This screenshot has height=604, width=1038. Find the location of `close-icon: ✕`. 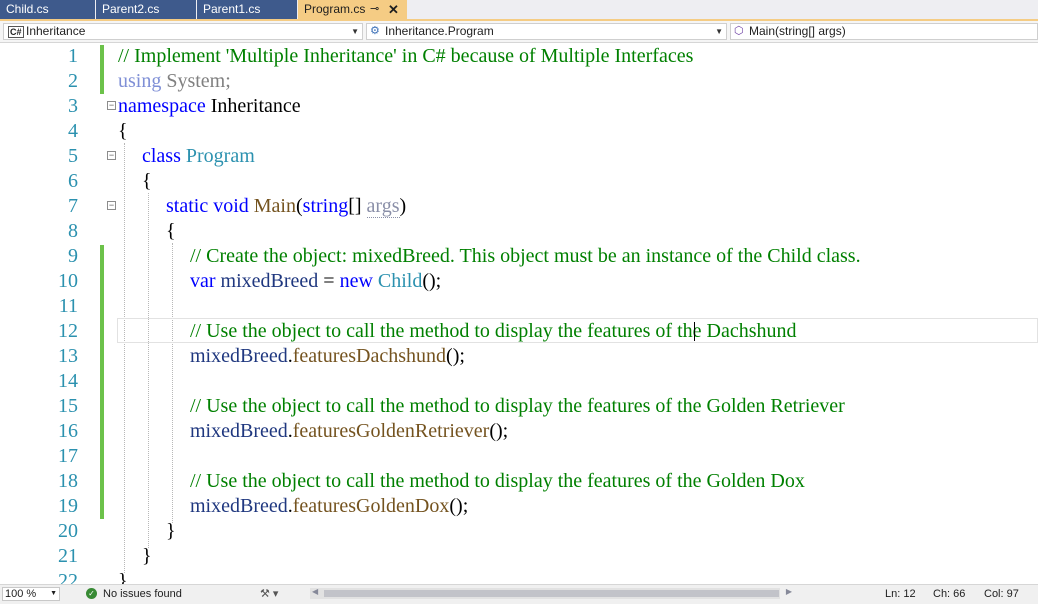

close-icon: ✕ is located at coordinates (393, 9).